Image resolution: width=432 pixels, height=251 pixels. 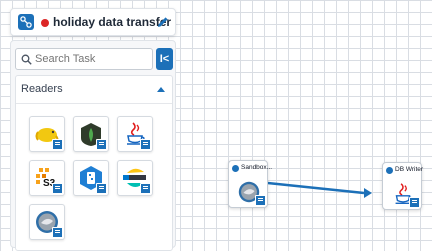 What do you see at coordinates (260, 200) in the screenshot?
I see `reader-badge-icon` at bounding box center [260, 200].